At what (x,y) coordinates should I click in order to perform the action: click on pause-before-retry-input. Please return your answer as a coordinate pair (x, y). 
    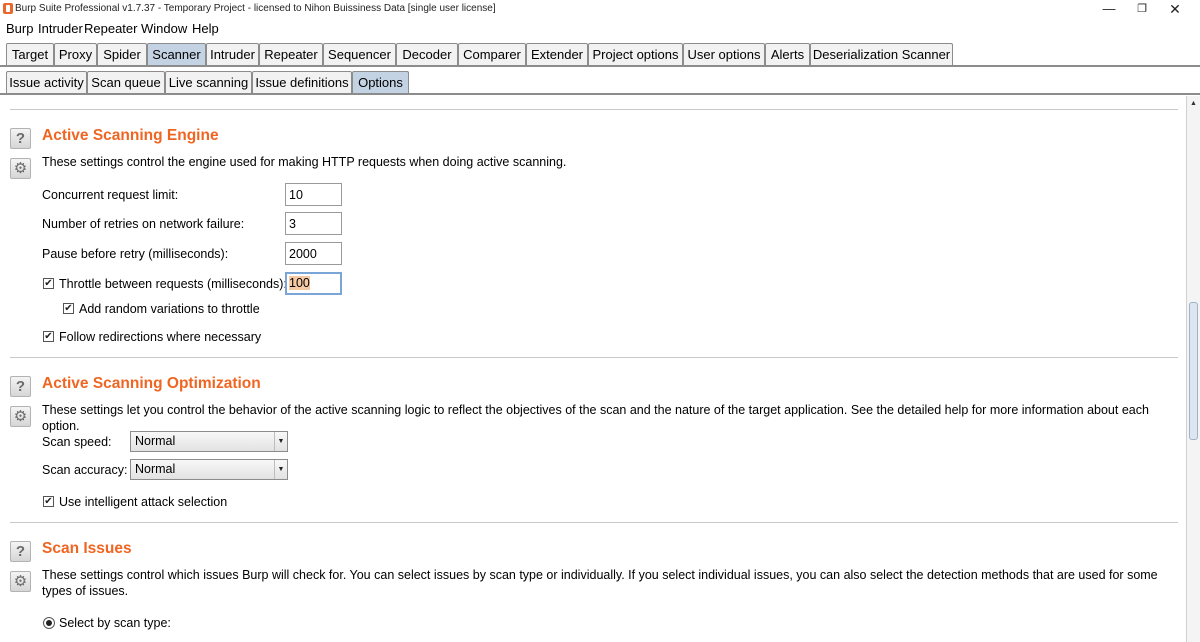
    Looking at the image, I should click on (313, 253).